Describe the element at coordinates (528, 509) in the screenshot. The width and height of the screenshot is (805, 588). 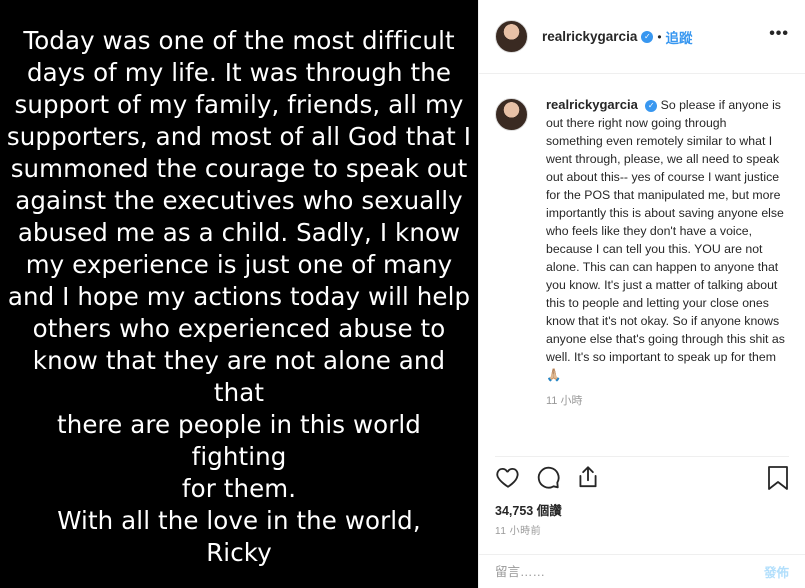
I see `likes-count: 34,753 個讚` at that location.